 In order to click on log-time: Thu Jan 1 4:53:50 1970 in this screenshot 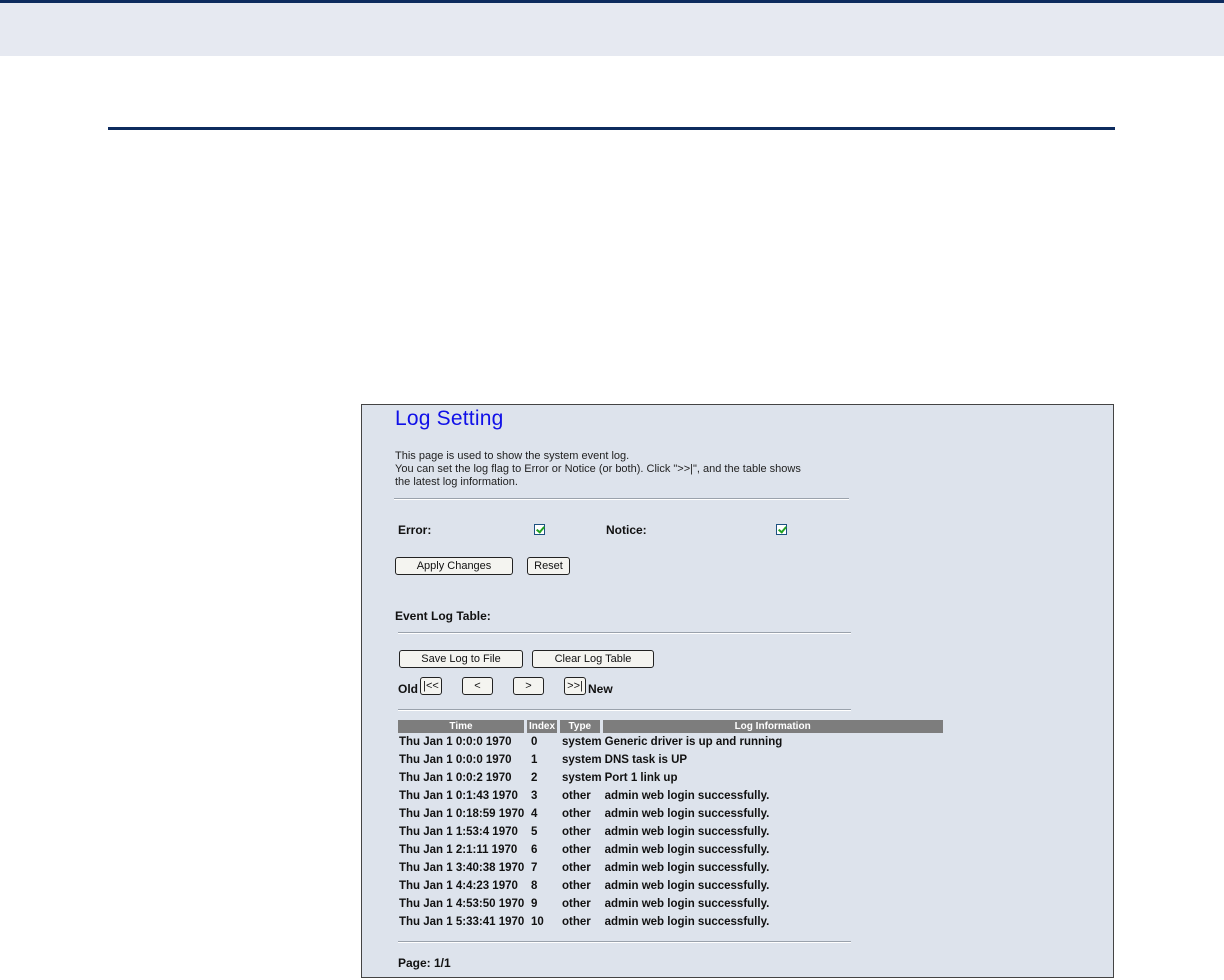, I will do `click(462, 904)`.